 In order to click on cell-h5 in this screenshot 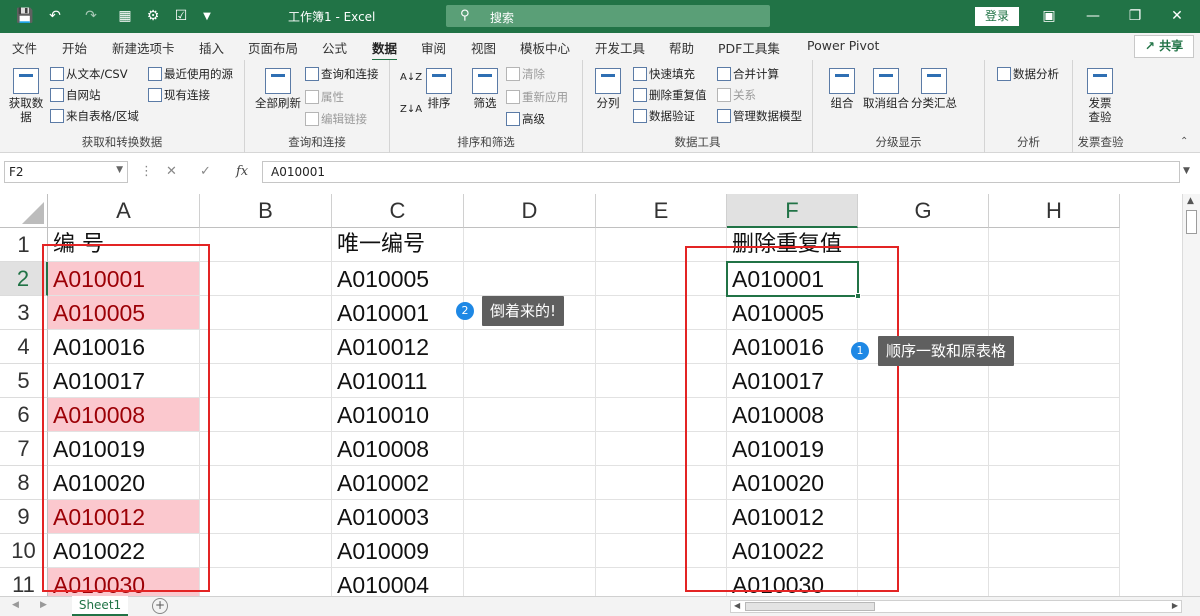, I will do `click(1054, 381)`.